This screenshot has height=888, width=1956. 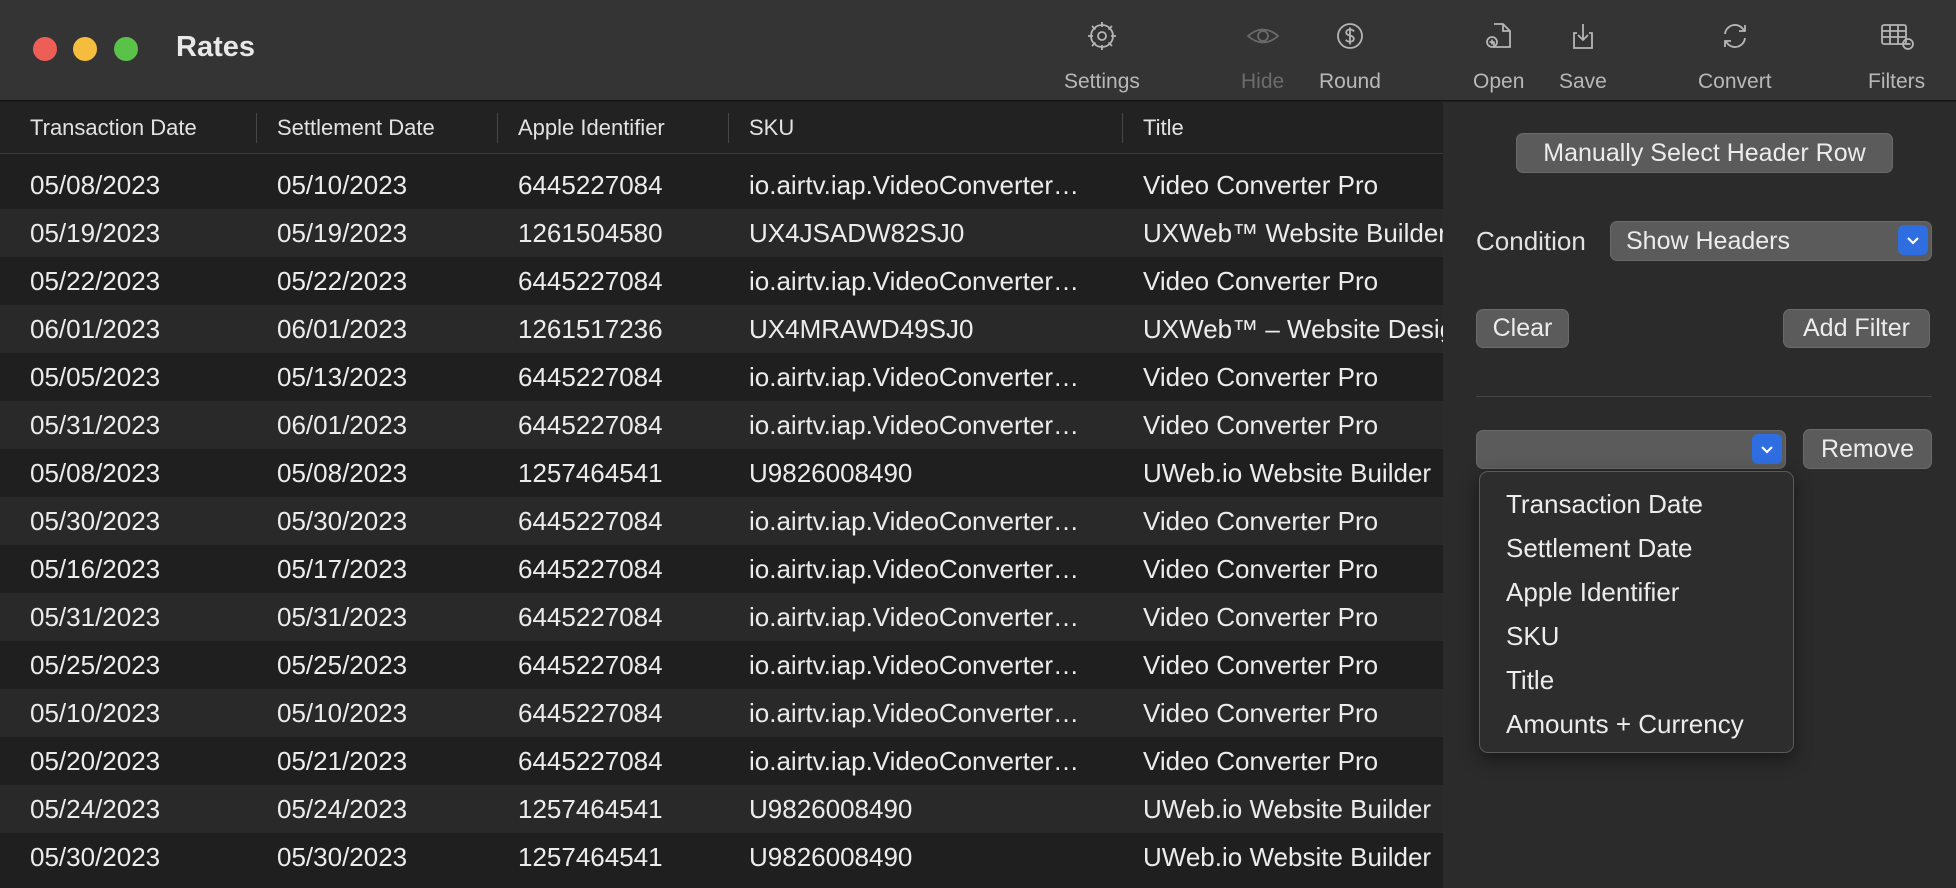 What do you see at coordinates (342, 617) in the screenshot?
I see `cell-settlement-date: 05/31/2023` at bounding box center [342, 617].